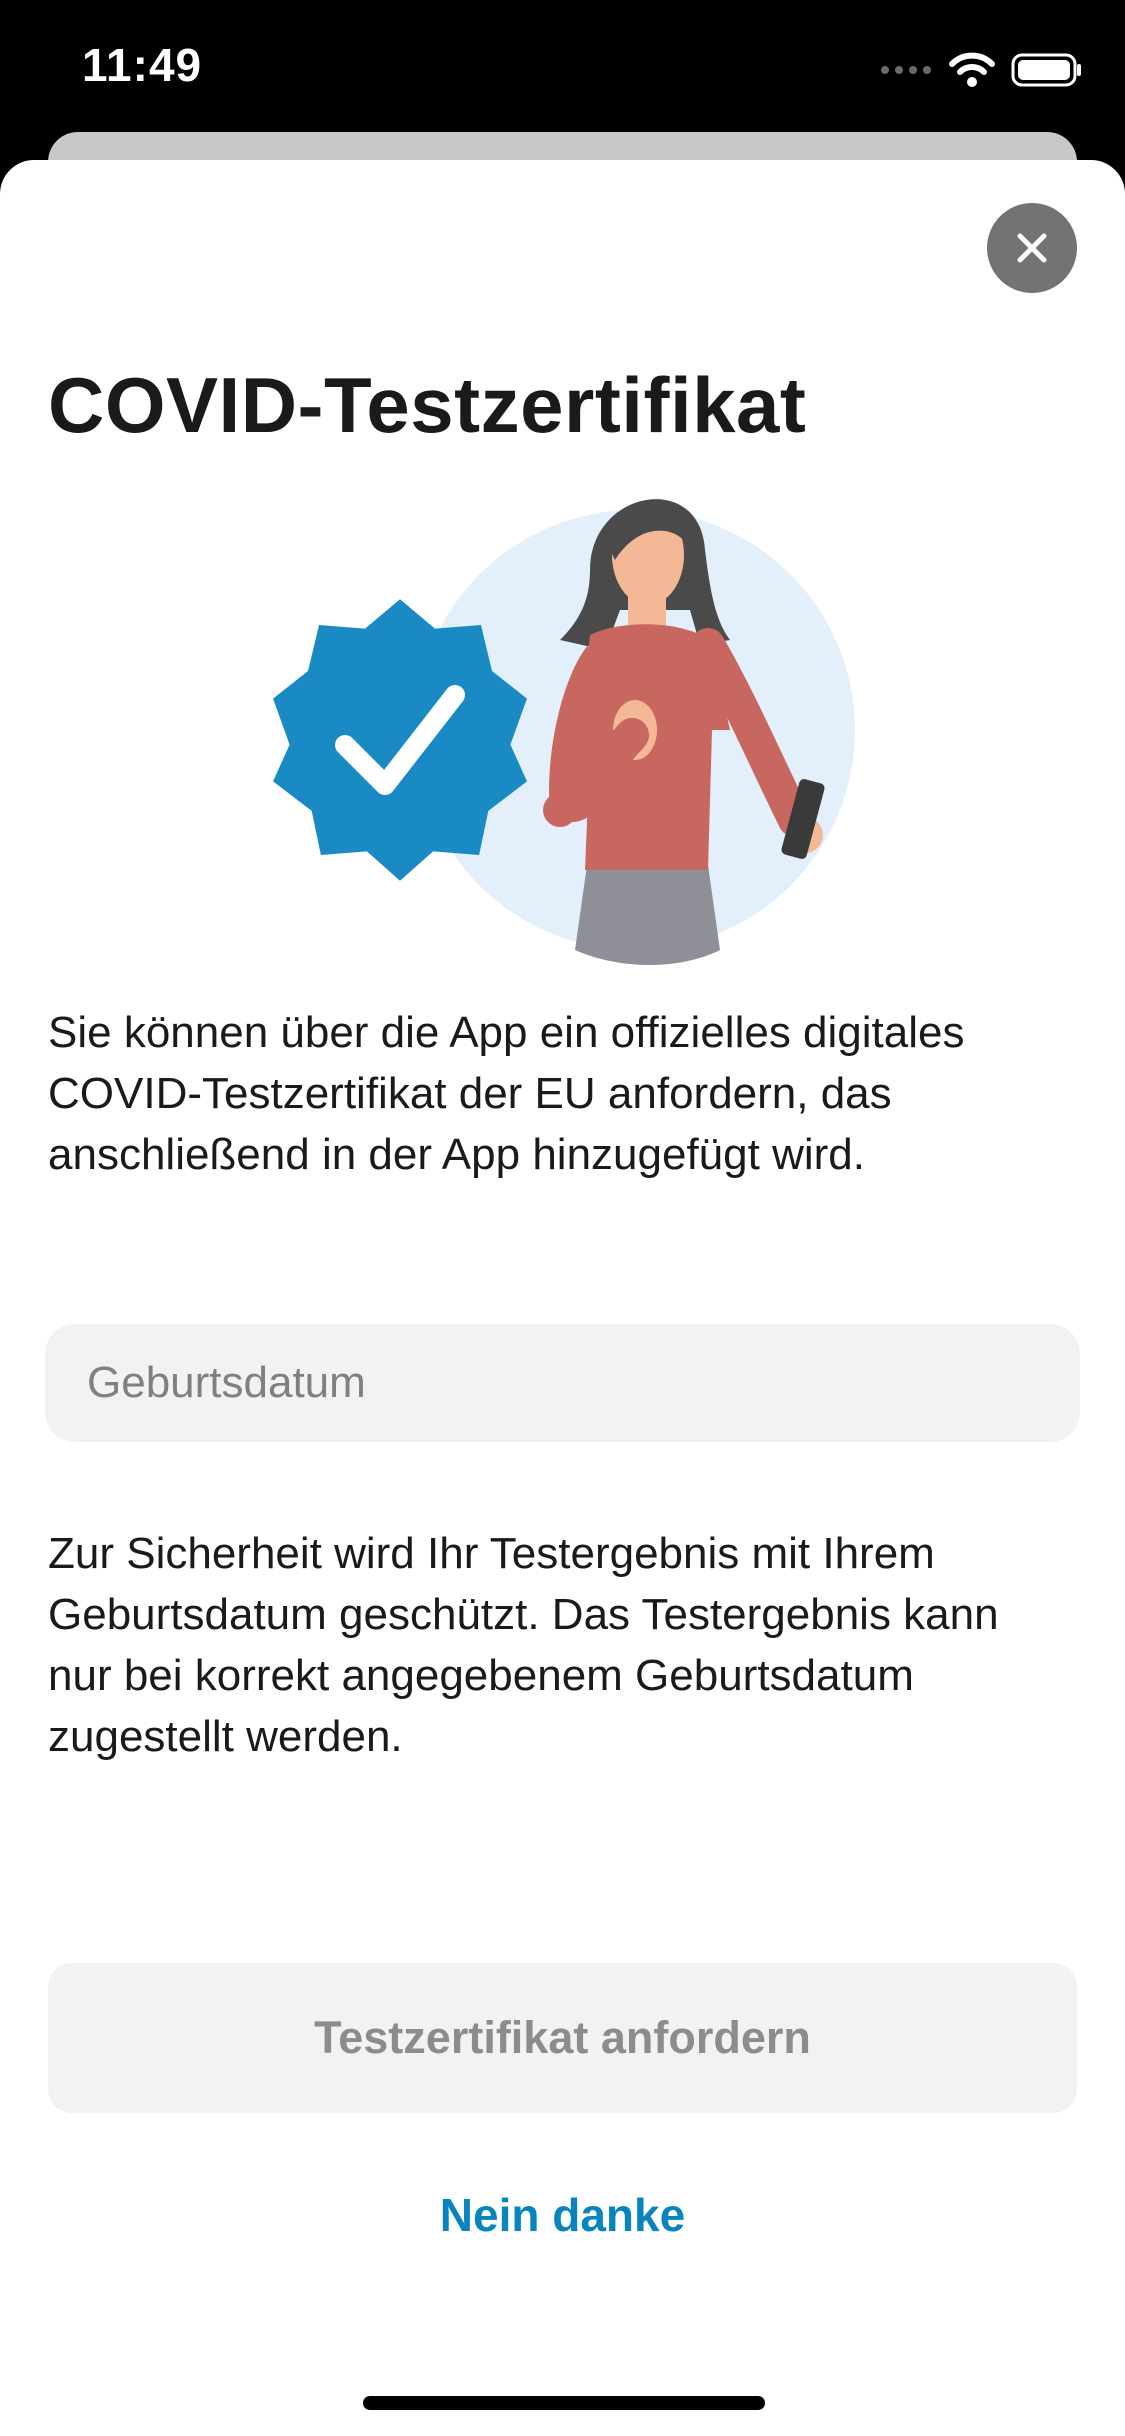 The height and width of the screenshot is (2436, 1125). What do you see at coordinates (562, 2215) in the screenshot?
I see `no-thanks-button: Nein danke` at bounding box center [562, 2215].